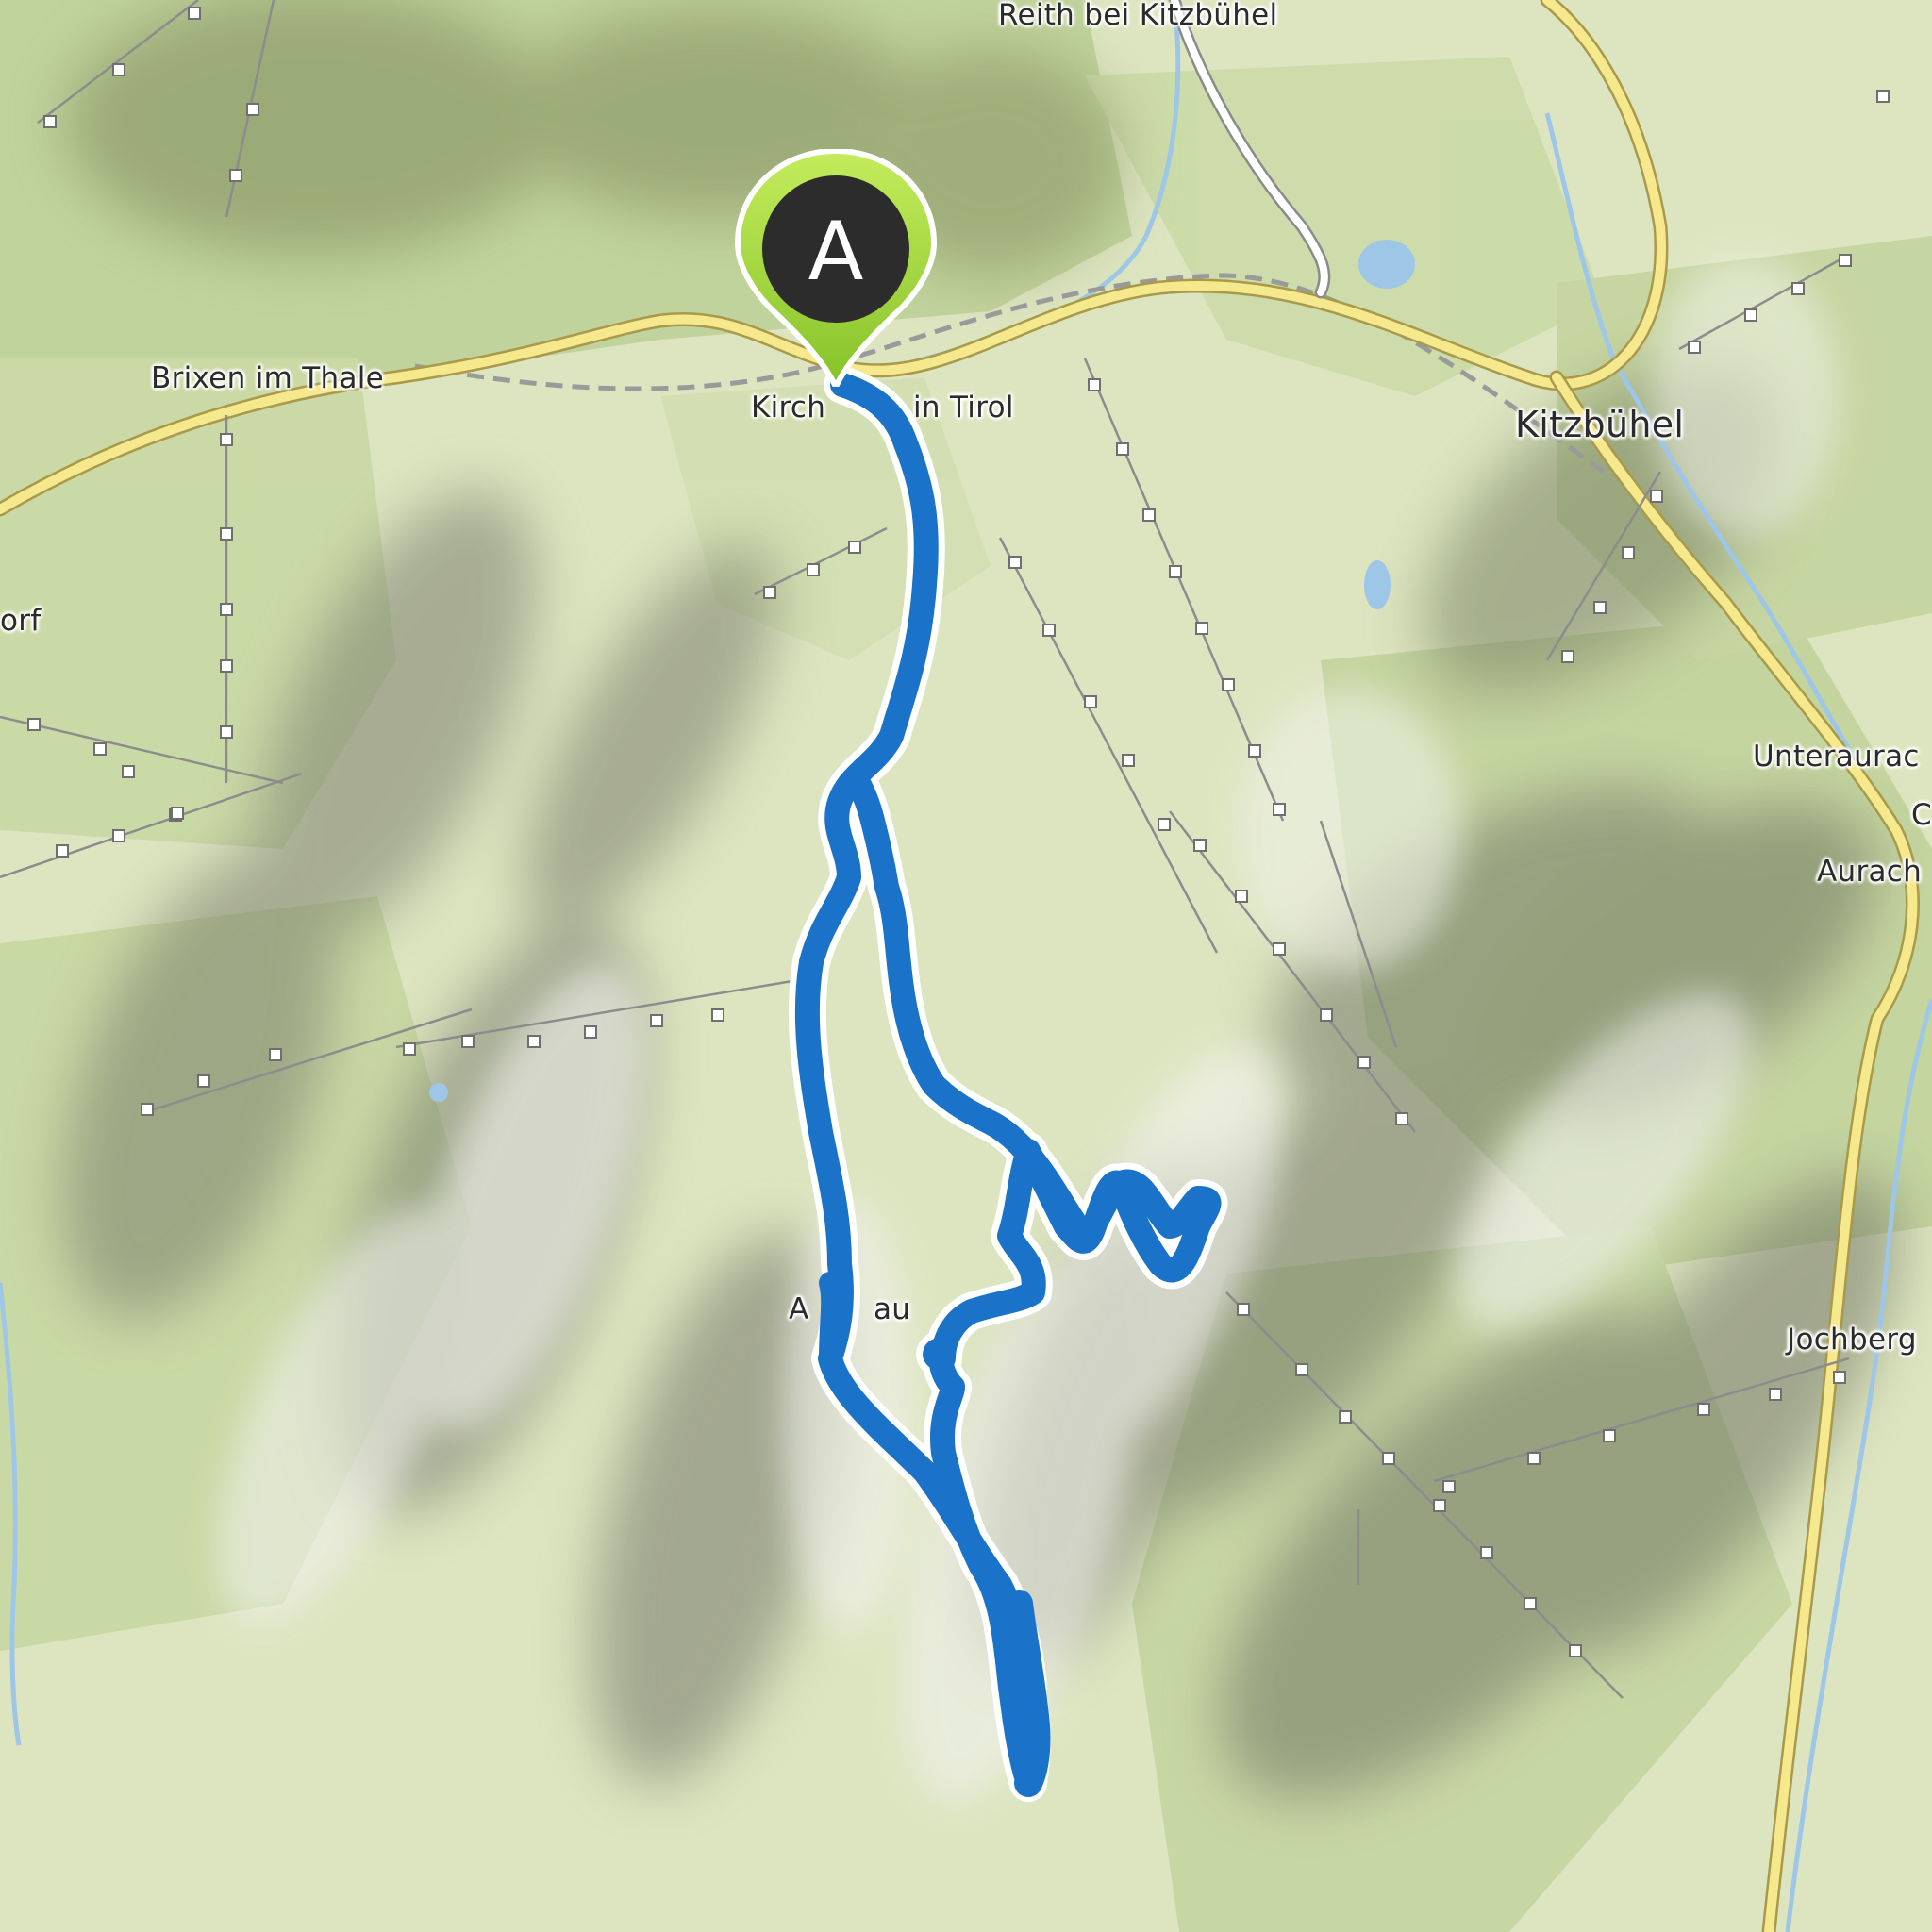 The width and height of the screenshot is (1932, 1932). Describe the element at coordinates (893, 1309) in the screenshot. I see `place-label-aschau-right: au` at that location.